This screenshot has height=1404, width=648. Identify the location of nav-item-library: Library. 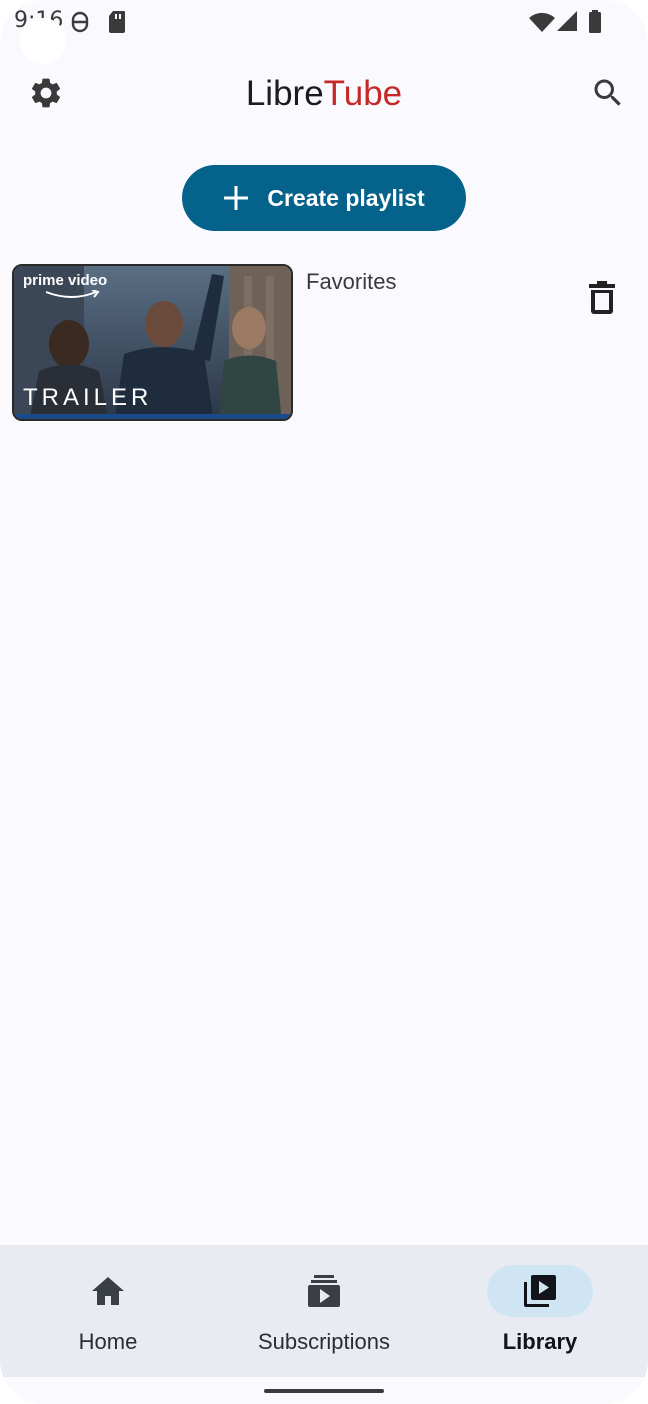
(540, 1311).